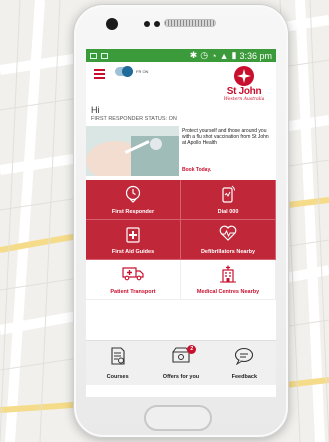 This screenshot has height=442, width=329. Describe the element at coordinates (133, 292) in the screenshot. I see `tile-label: Patient Transport` at that location.